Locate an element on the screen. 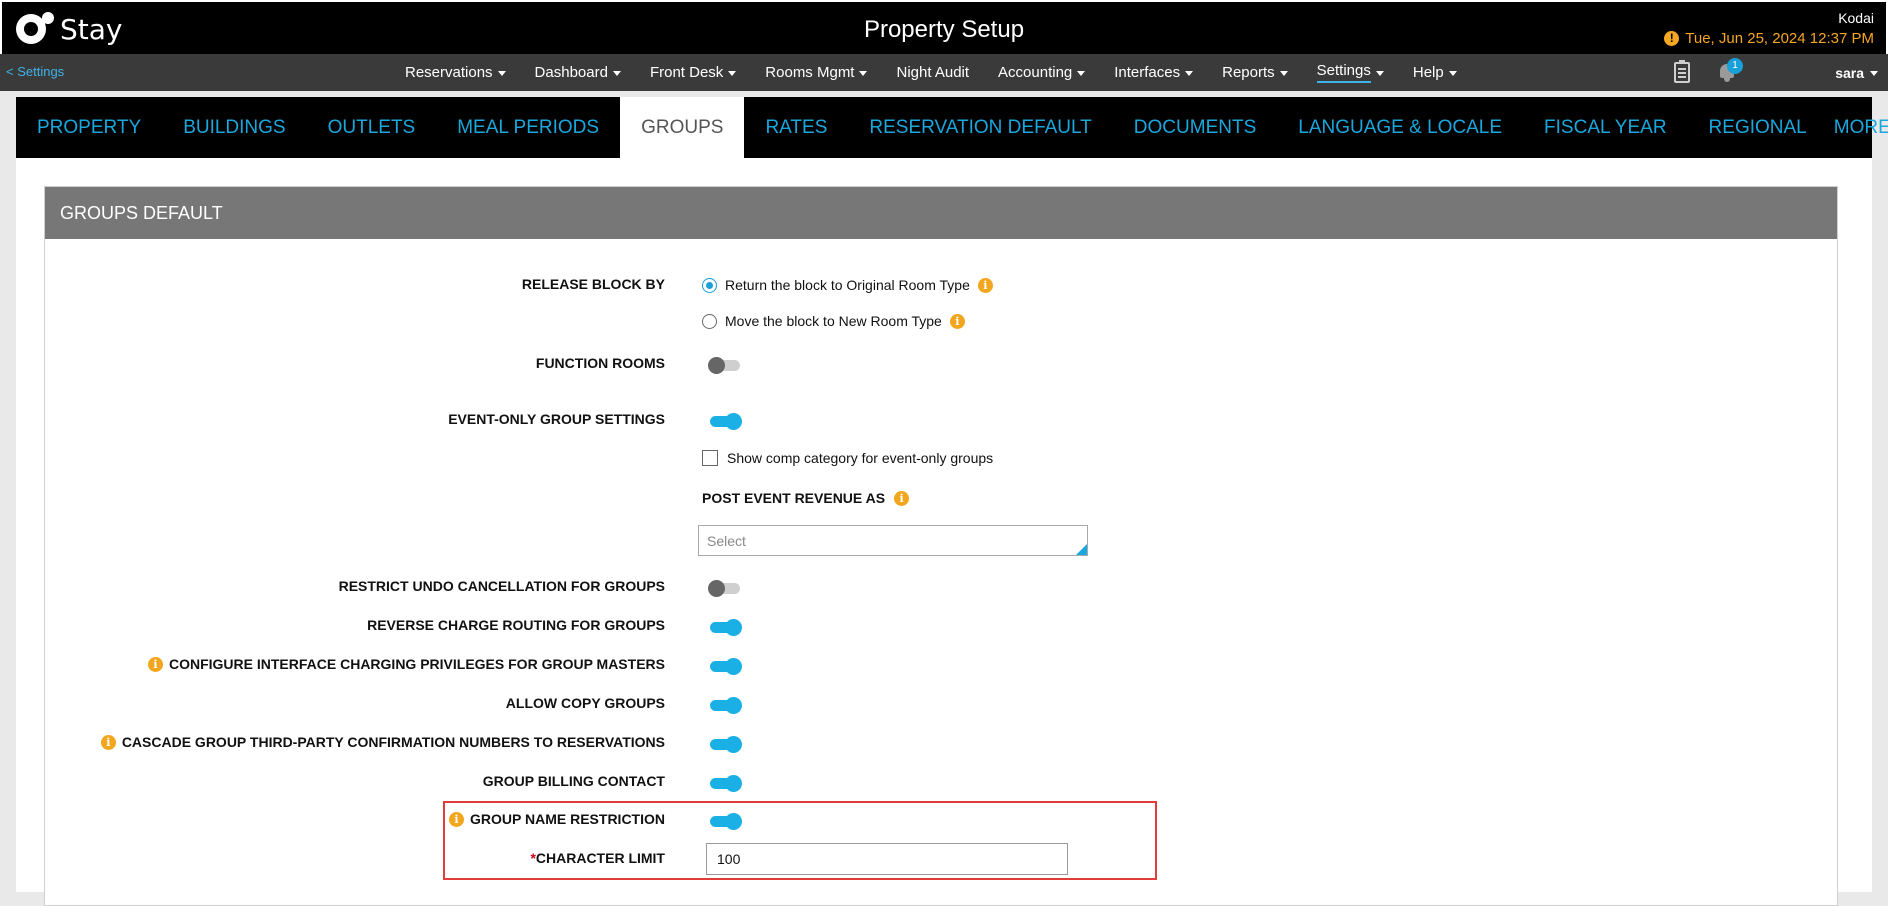  tab-fiscal-year: FISCAL YEAR is located at coordinates (1605, 127).